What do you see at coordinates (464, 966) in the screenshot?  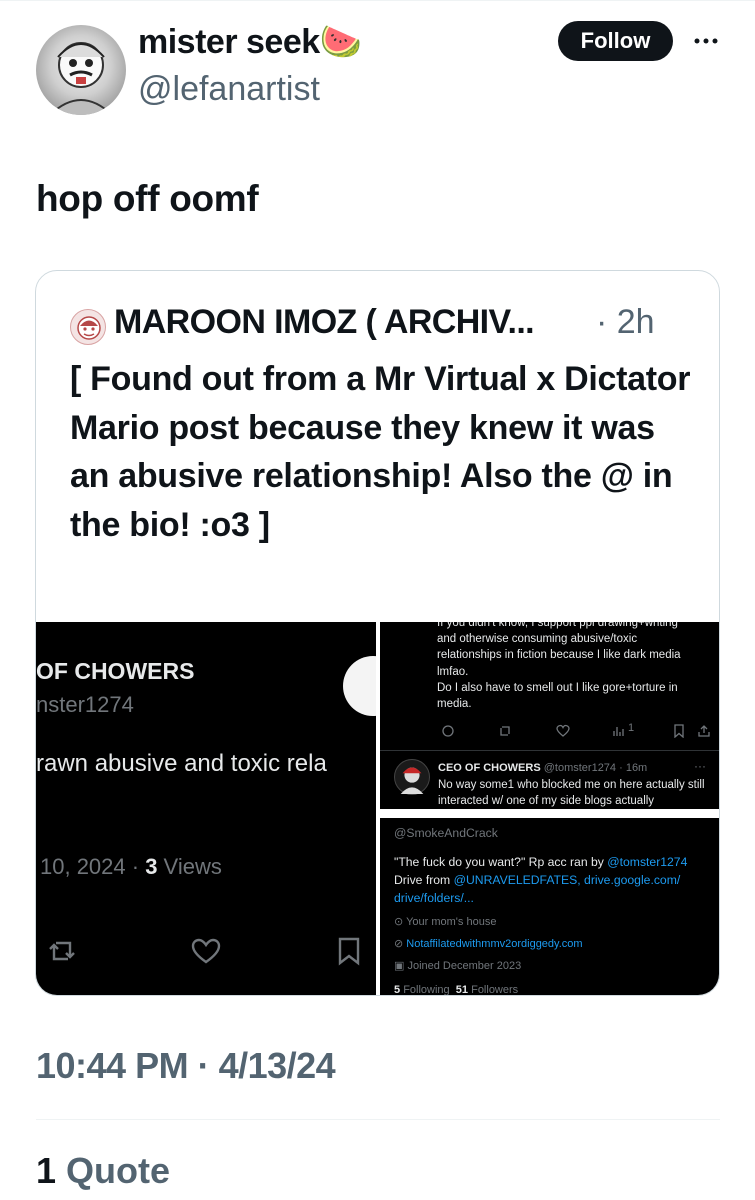 I see `image-joined-text: Joined December 2023` at bounding box center [464, 966].